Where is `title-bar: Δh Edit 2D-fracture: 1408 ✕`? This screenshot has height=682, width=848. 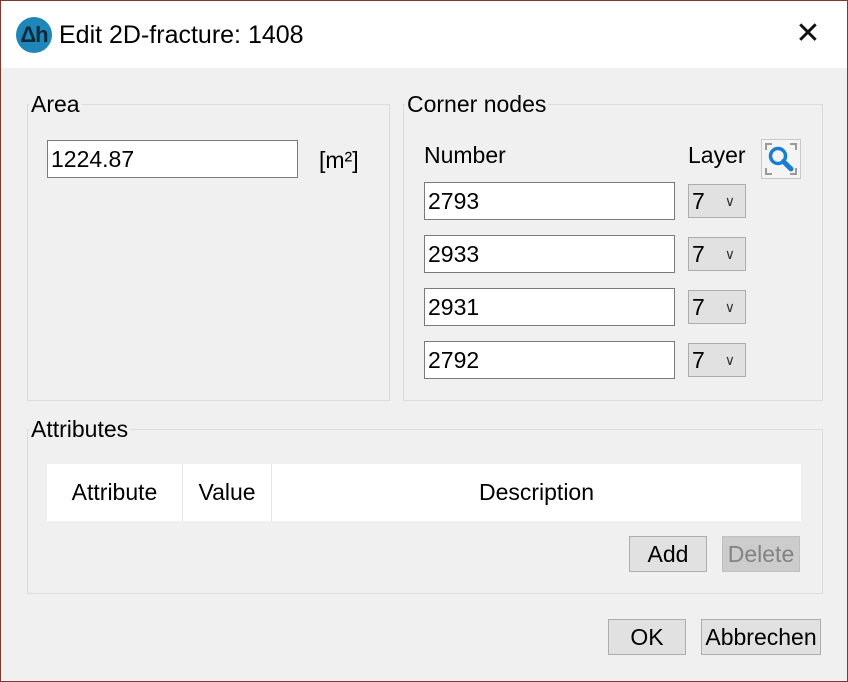 title-bar: Δh Edit 2D-fracture: 1408 ✕ is located at coordinates (424, 34).